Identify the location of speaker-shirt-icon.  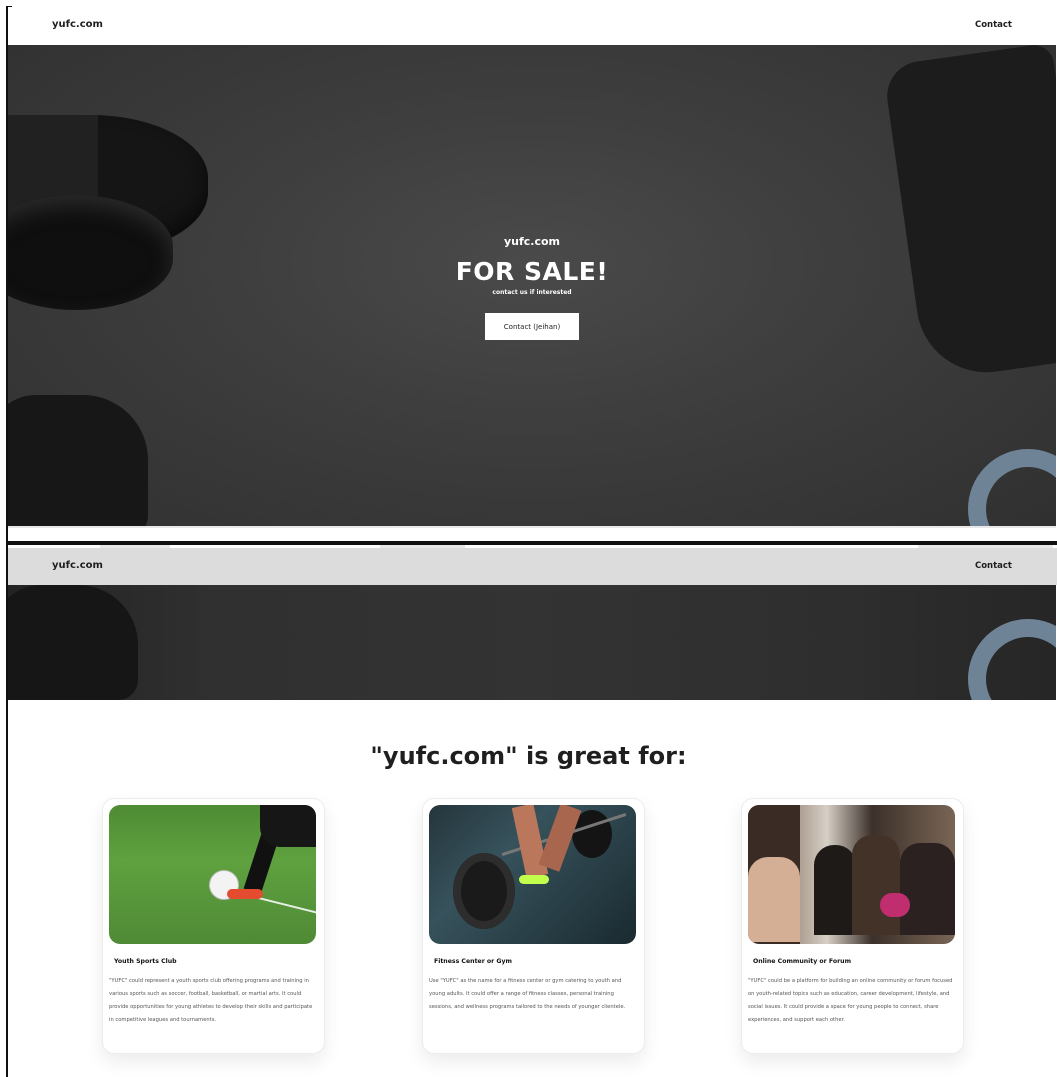
(774, 899).